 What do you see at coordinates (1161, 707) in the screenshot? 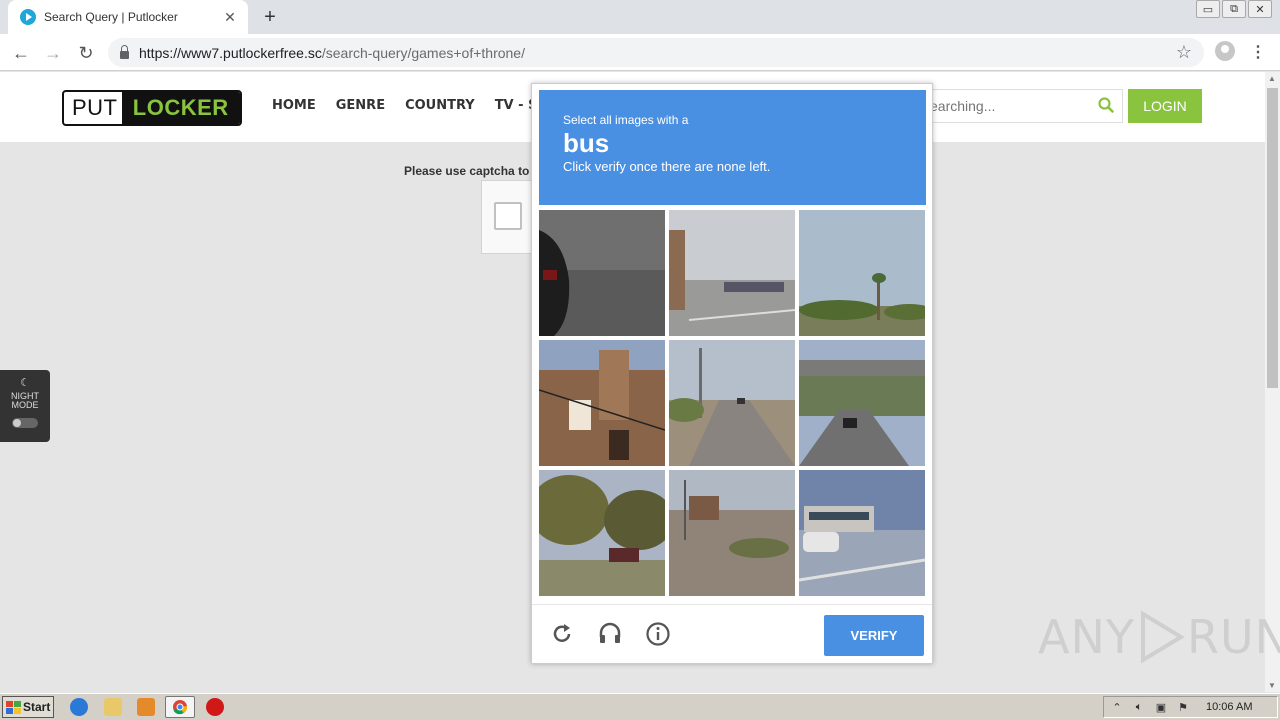
I see `network-icon: ▣` at bounding box center [1161, 707].